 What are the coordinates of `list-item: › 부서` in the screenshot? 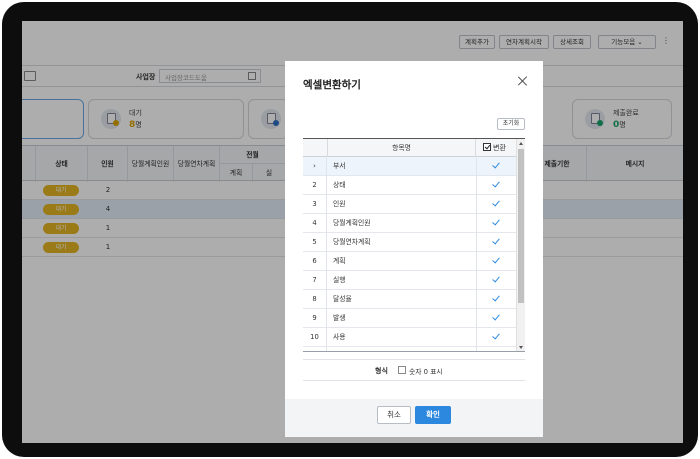 It's located at (409, 166).